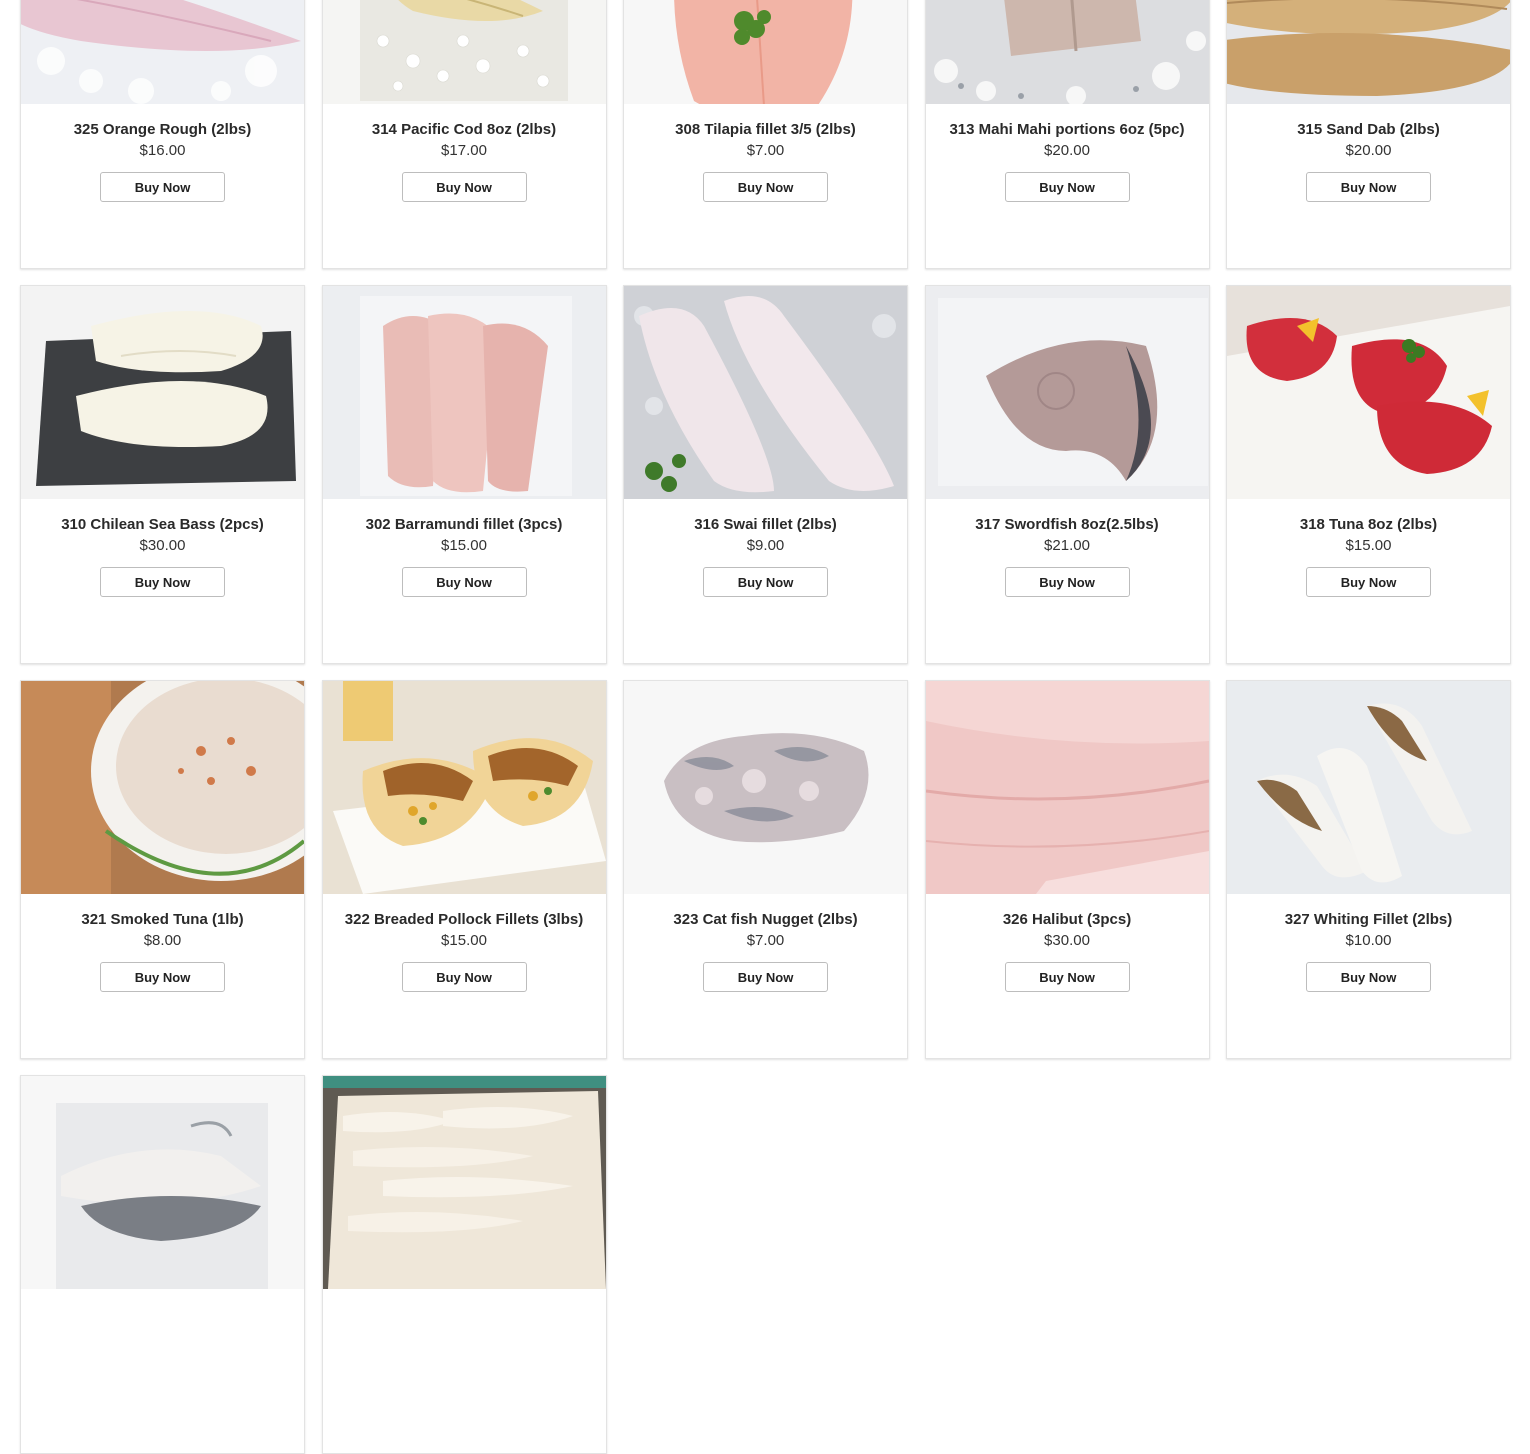 This screenshot has width=1530, height=1454. I want to click on product-card: 318 Tuna 8oz (2lbs) $15.00 Buy Now, so click(1368, 474).